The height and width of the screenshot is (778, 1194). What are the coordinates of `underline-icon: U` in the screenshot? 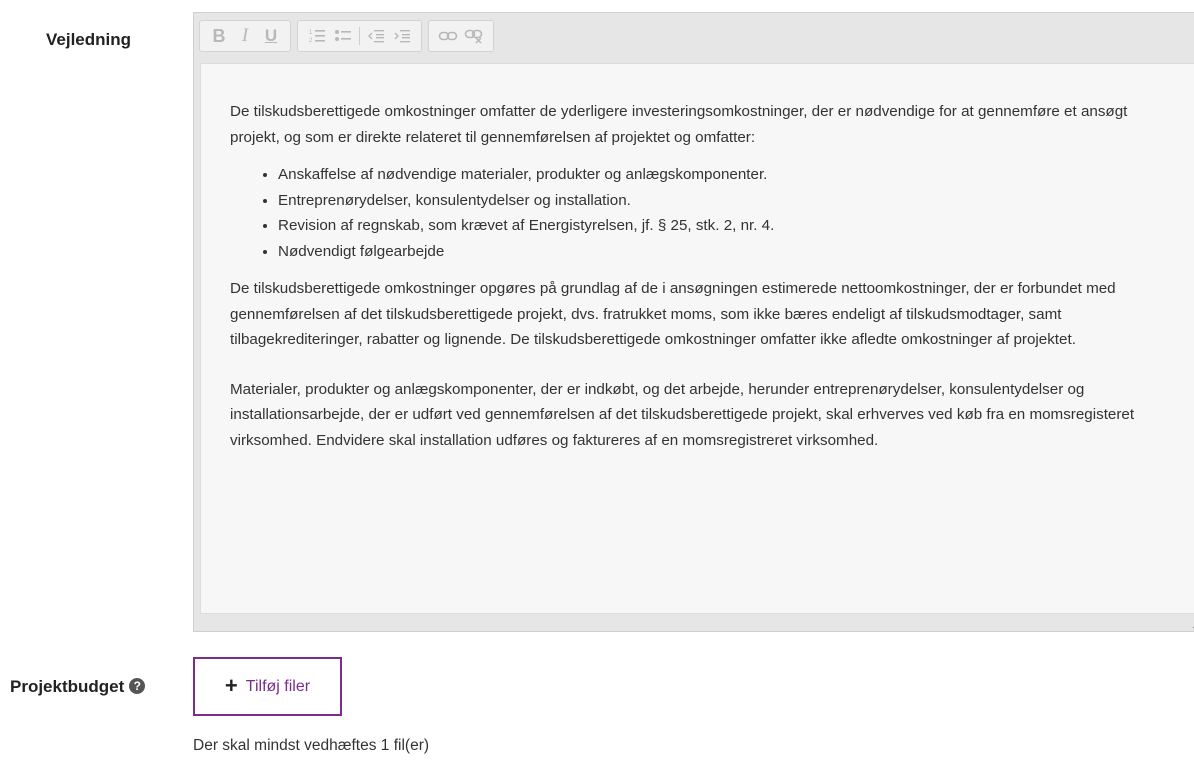 It's located at (271, 35).